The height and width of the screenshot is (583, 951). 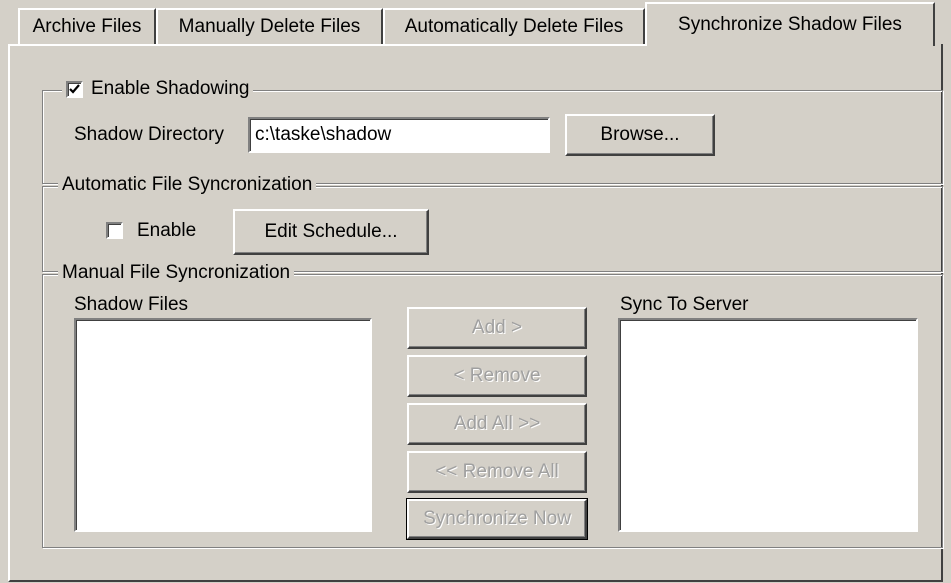 I want to click on synchronize-now-button: Synchronize Now, so click(x=497, y=519).